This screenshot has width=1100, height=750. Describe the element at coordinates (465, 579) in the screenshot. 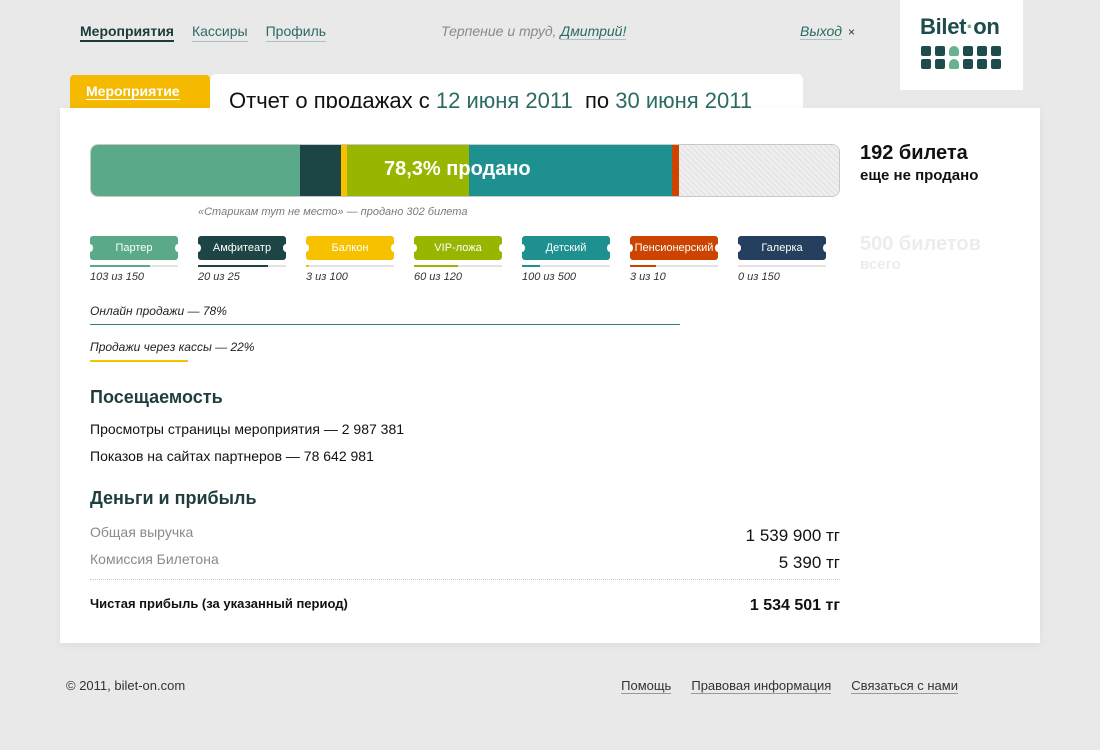

I see `money-divider` at that location.